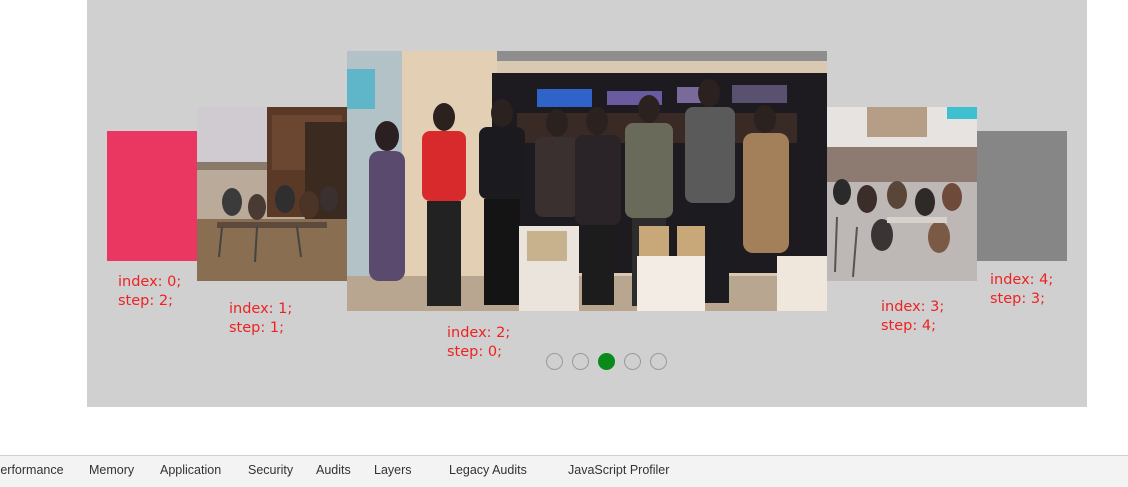  I want to click on caption-step: step: 1;, so click(256, 328).